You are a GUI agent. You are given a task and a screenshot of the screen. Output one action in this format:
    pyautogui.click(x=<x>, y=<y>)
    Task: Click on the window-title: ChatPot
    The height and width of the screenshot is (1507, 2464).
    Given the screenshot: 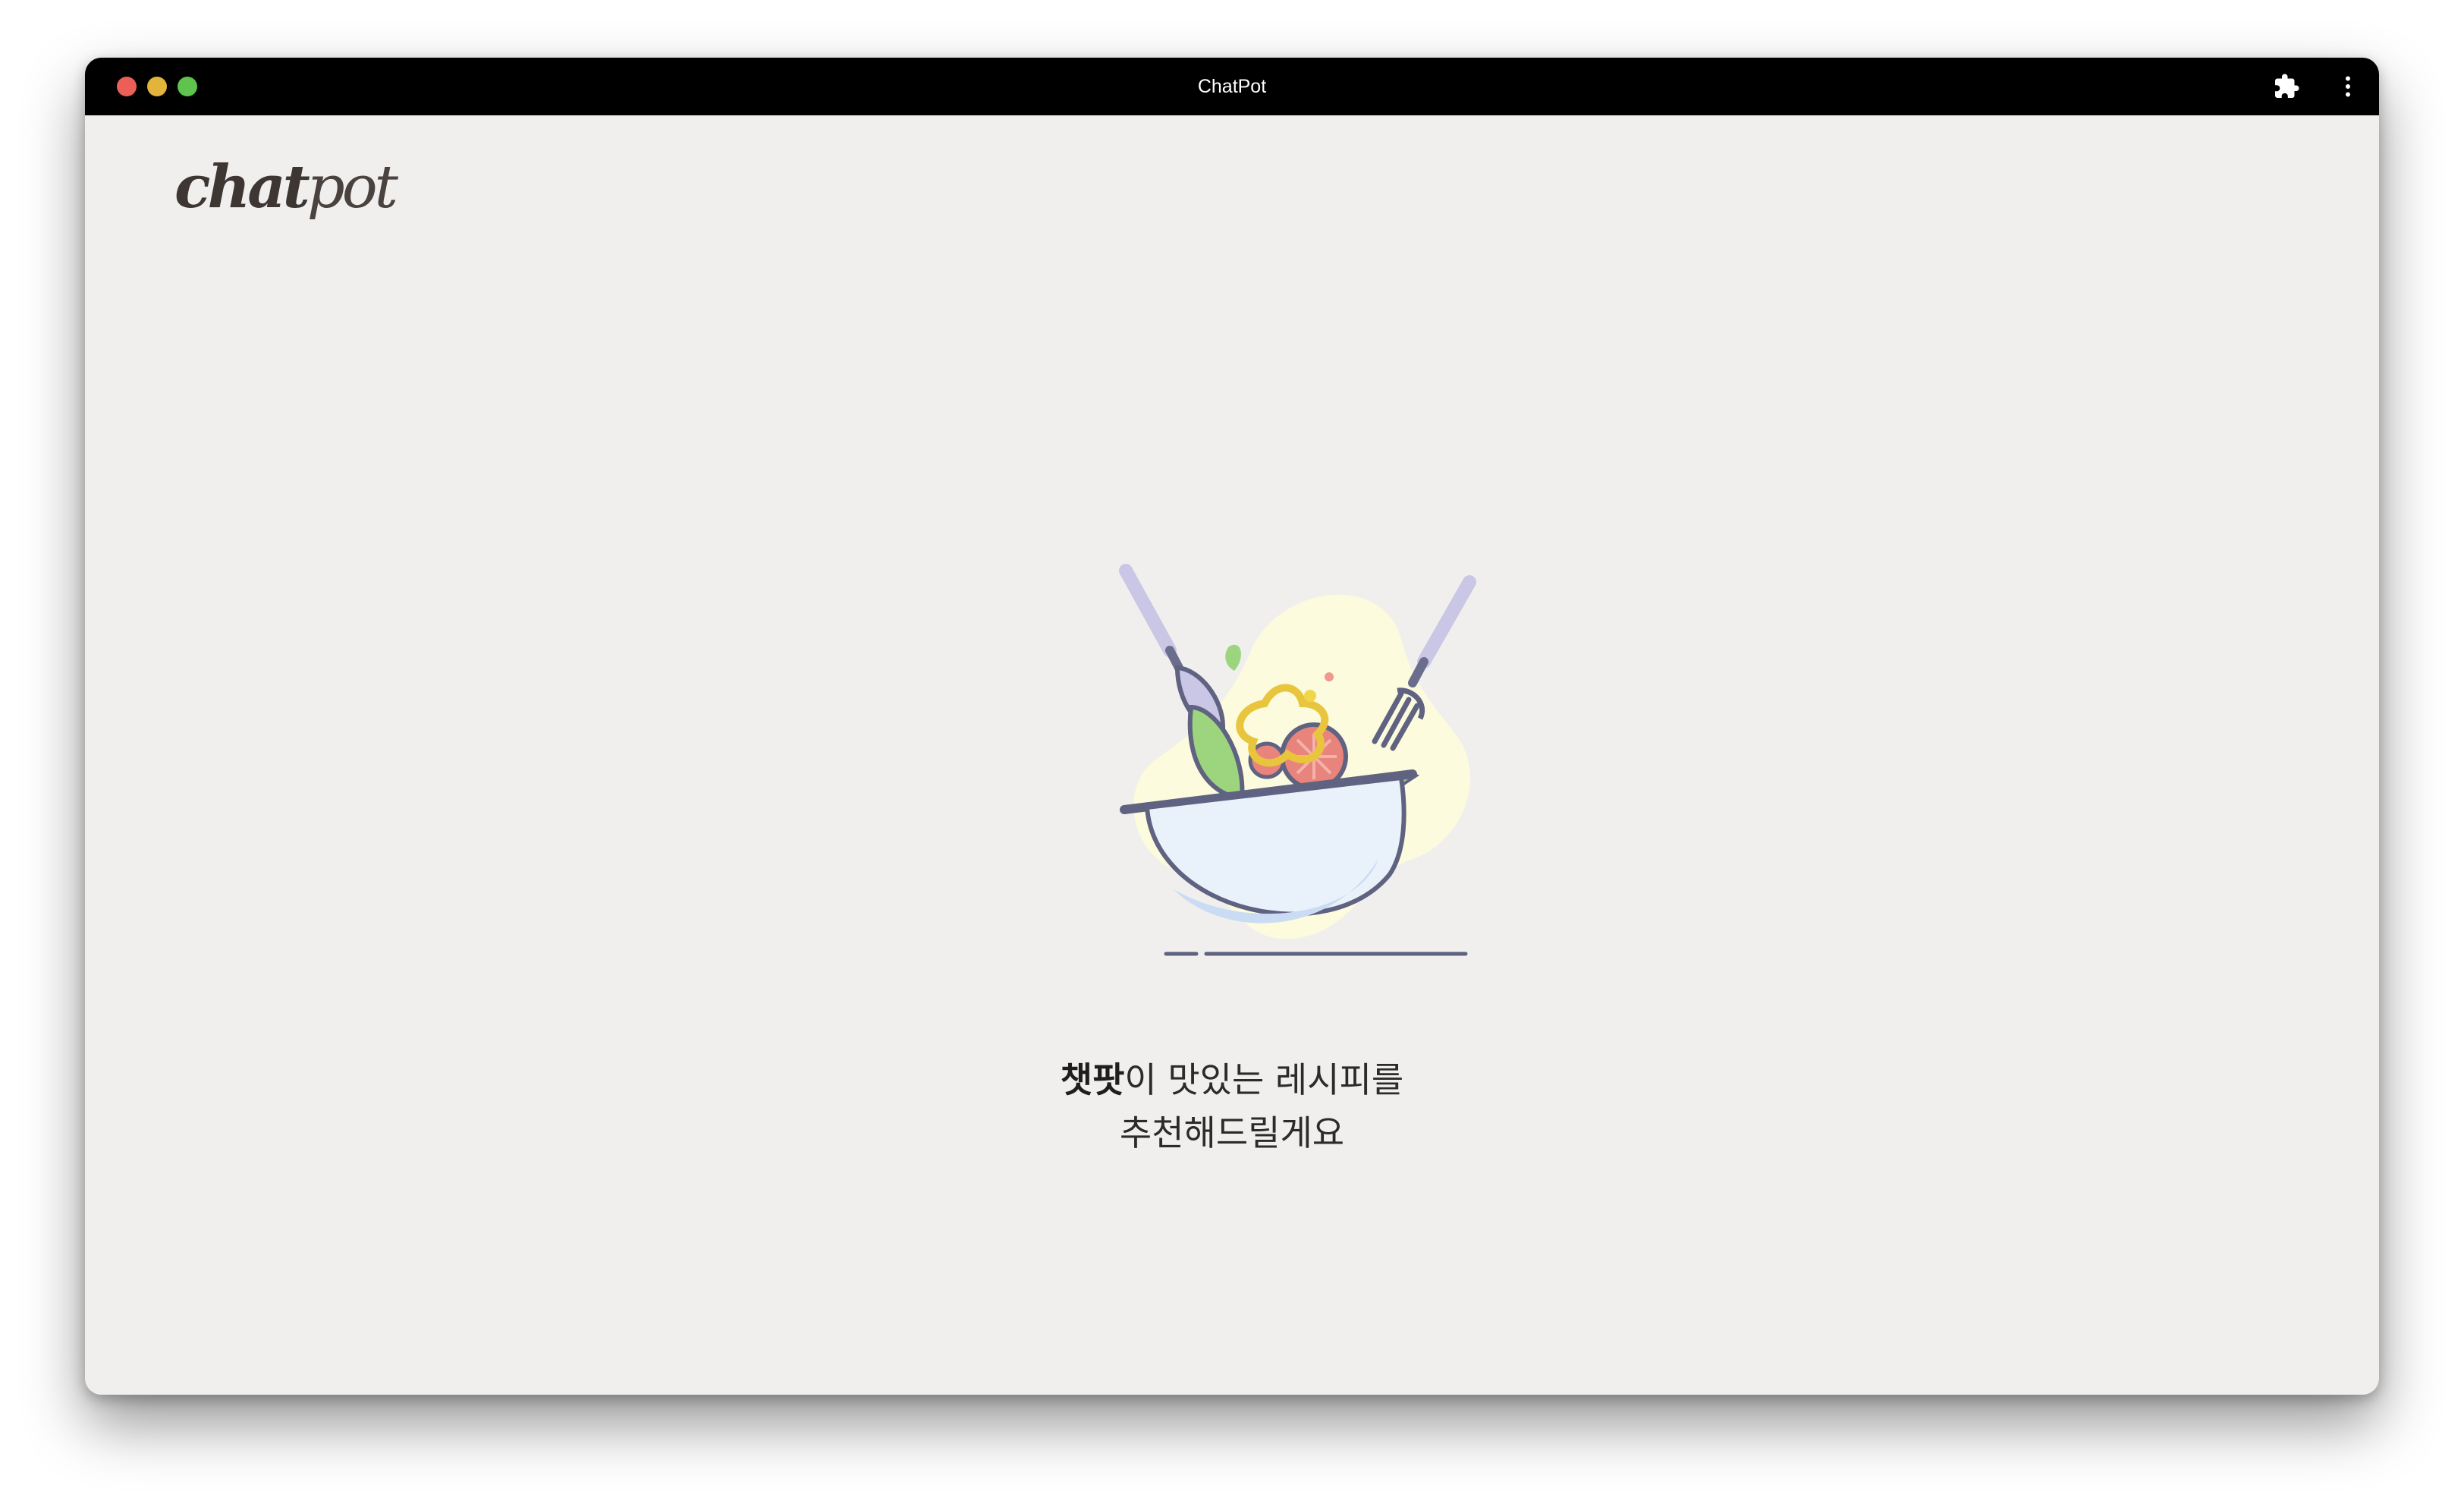 What is the action you would take?
    pyautogui.click(x=1232, y=86)
    